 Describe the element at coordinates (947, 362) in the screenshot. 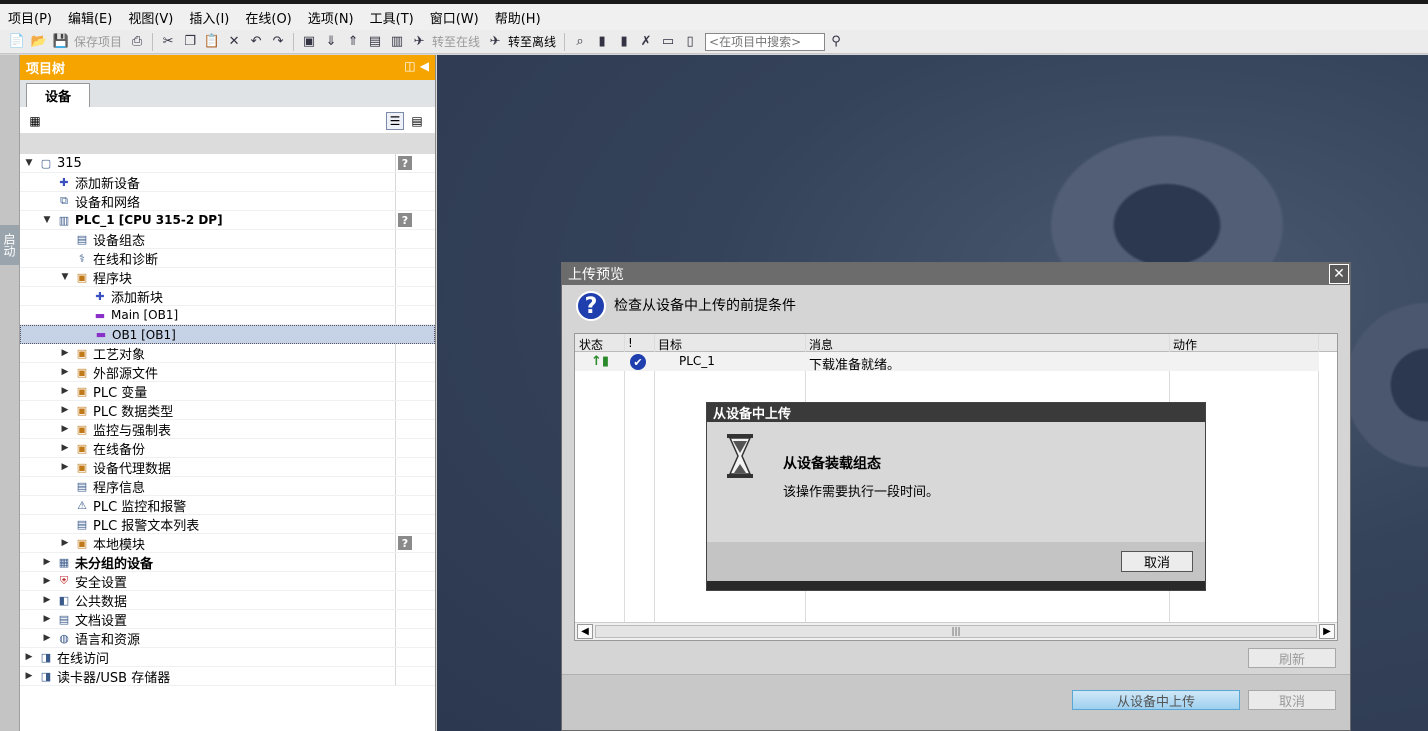

I see `table-row: ↑▮ ✔ PLC_1 下载准备就绪。` at that location.